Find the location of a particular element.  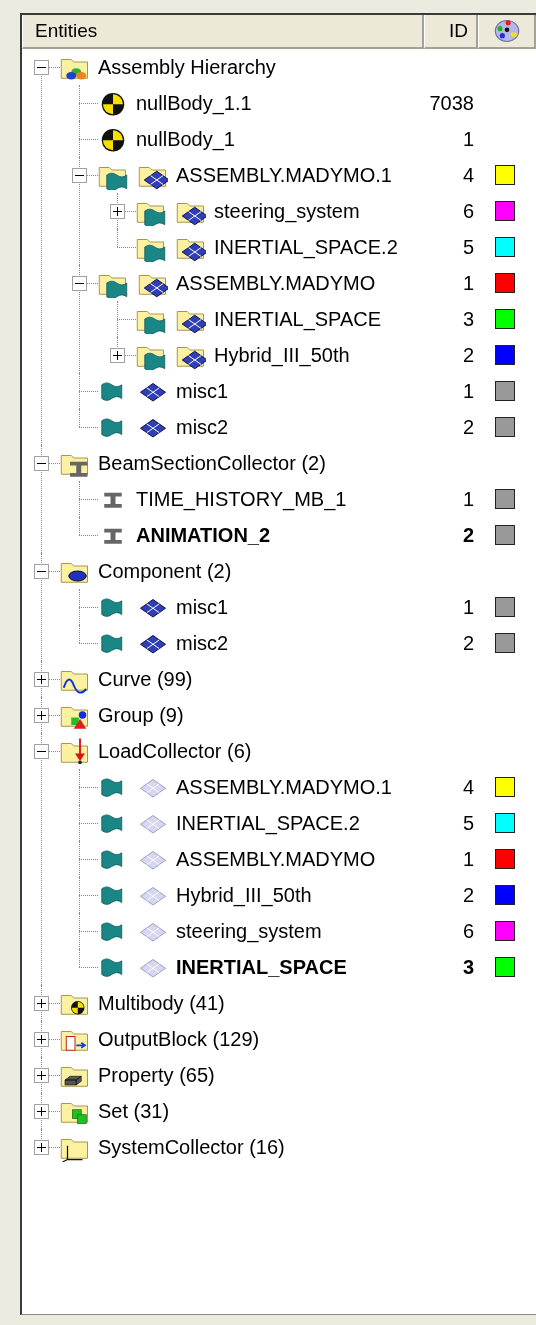

tree-item: OutputBlock (129) is located at coordinates (317, 1039).